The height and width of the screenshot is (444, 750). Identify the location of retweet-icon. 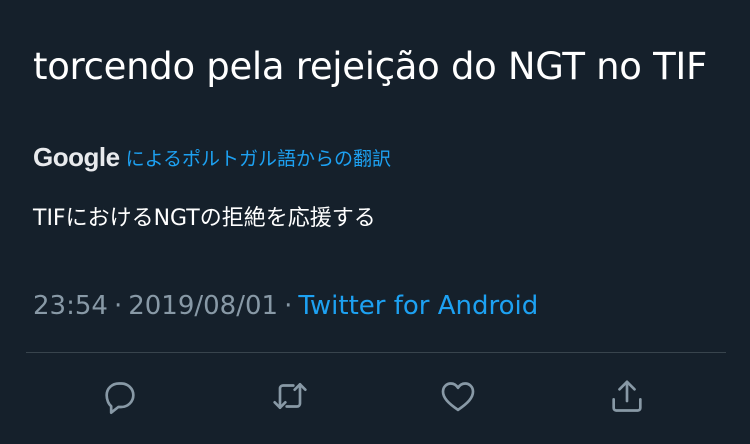
(290, 398).